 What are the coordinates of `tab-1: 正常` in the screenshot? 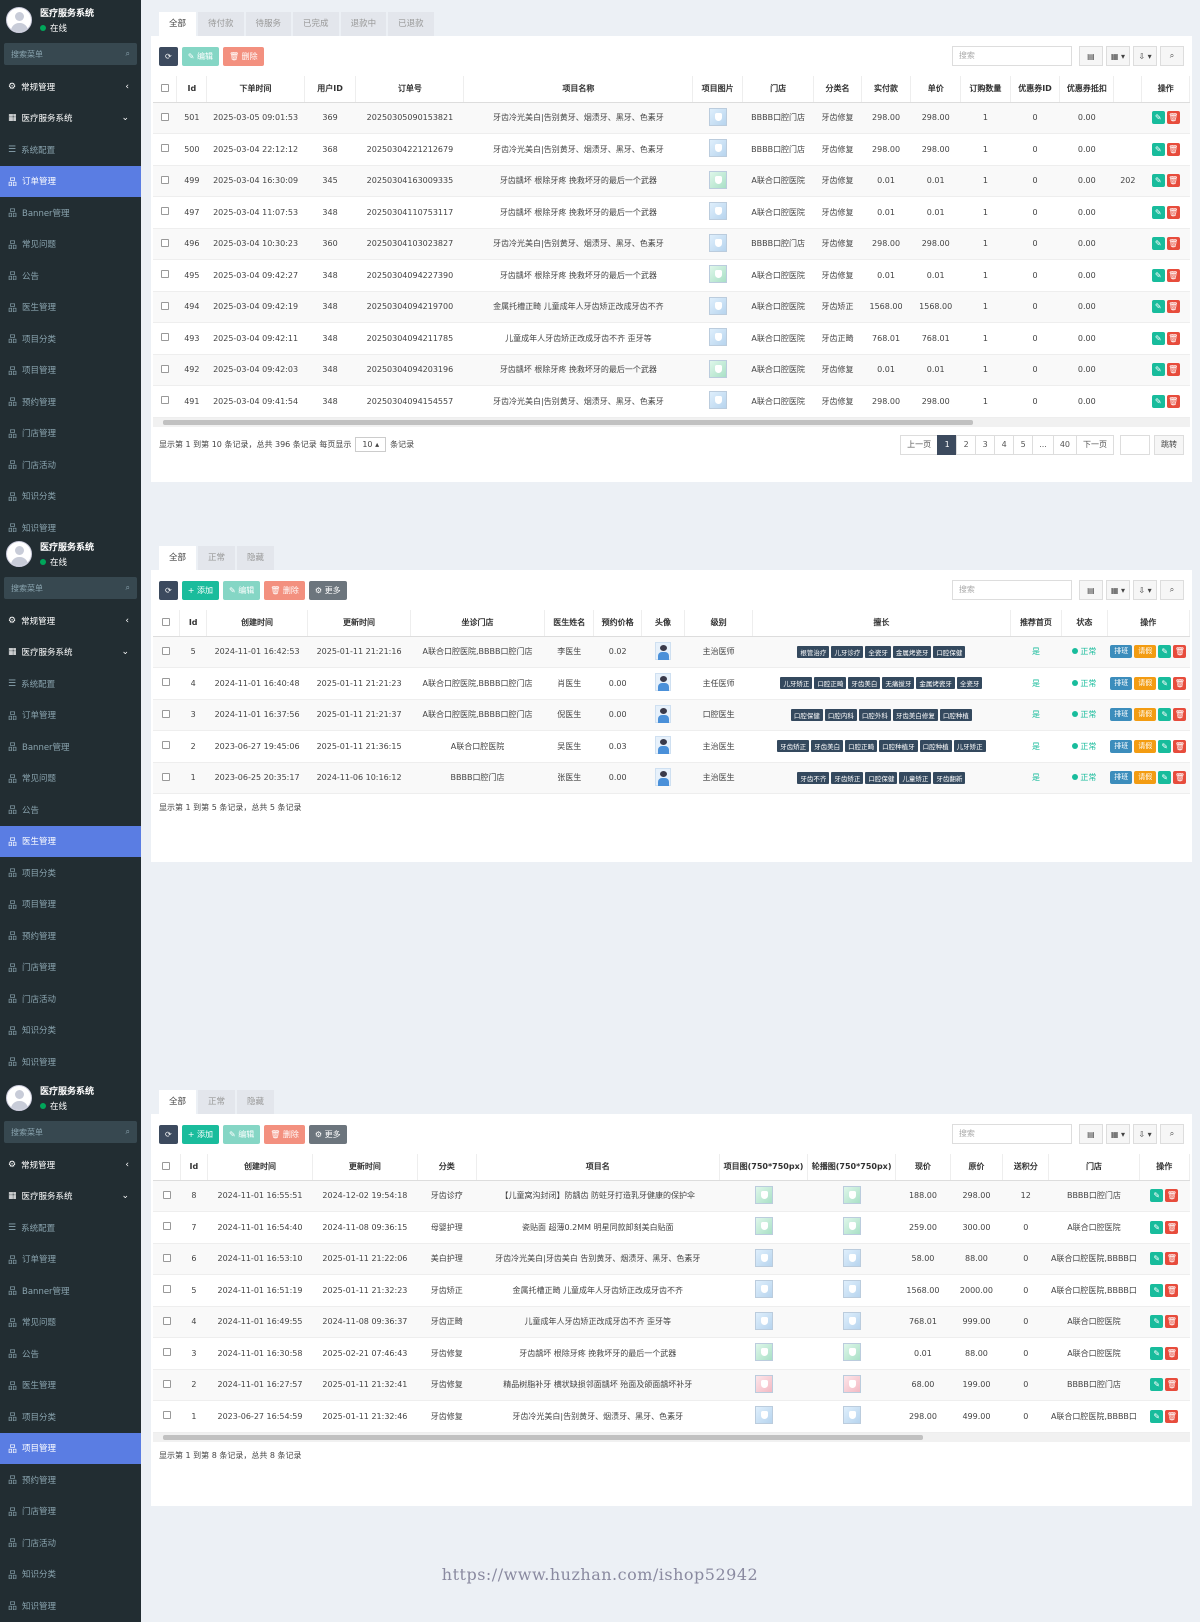 It's located at (217, 1102).